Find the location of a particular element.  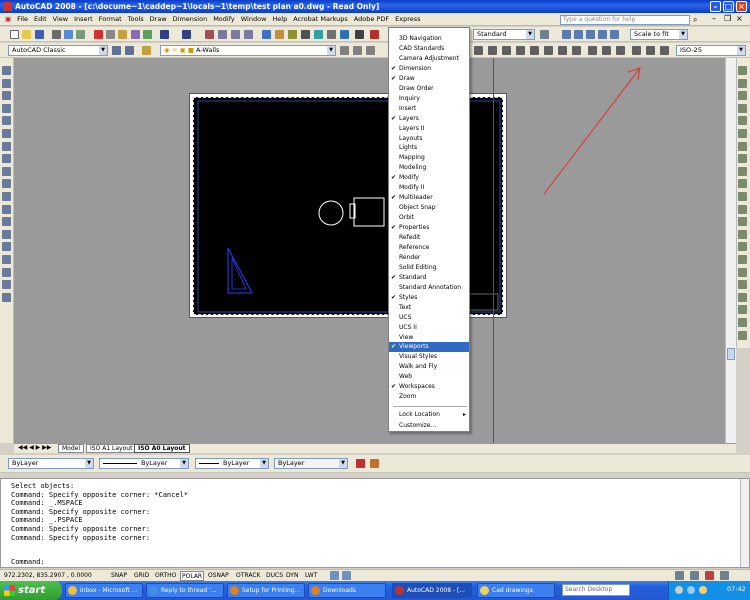

help-search-icon: ⌕ is located at coordinates (695, 20).